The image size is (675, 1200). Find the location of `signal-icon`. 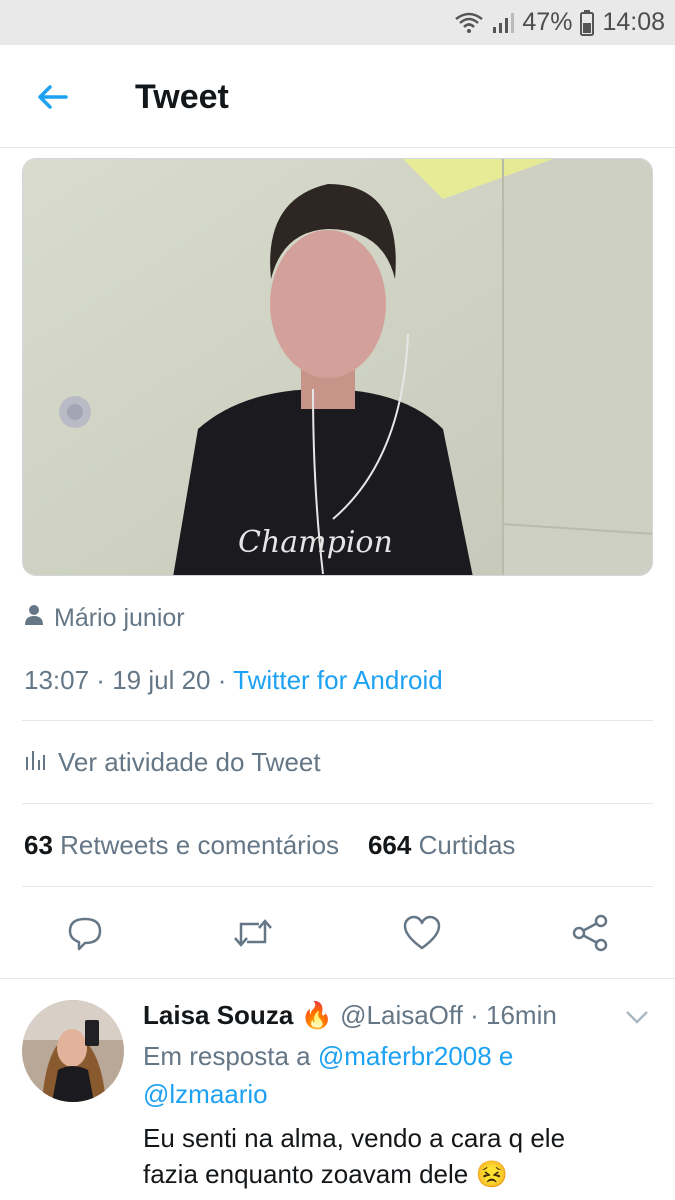

signal-icon is located at coordinates (503, 23).